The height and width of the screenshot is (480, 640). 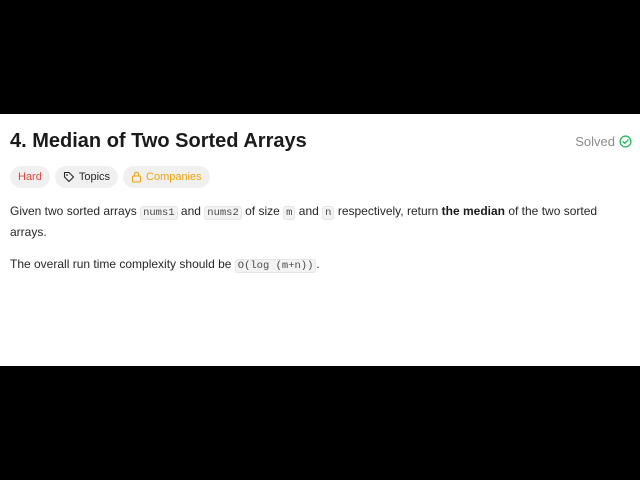 I want to click on companies-label: Companies, so click(x=174, y=177).